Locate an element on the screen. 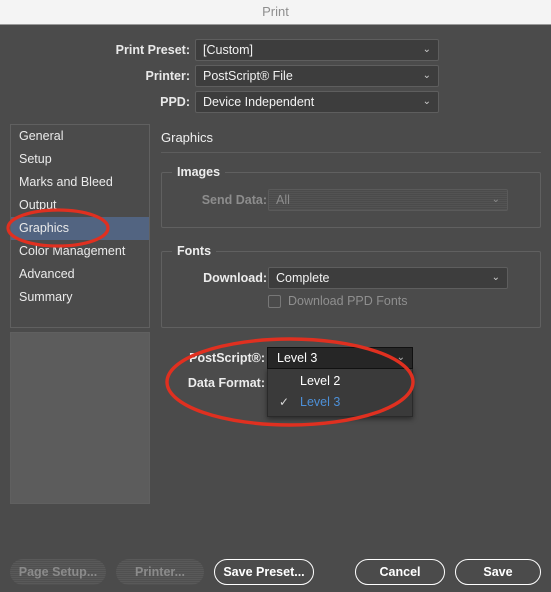 This screenshot has width=551, height=592. postscript-dropdown-menu: Level 2 ✓ Level 3 is located at coordinates (340, 392).